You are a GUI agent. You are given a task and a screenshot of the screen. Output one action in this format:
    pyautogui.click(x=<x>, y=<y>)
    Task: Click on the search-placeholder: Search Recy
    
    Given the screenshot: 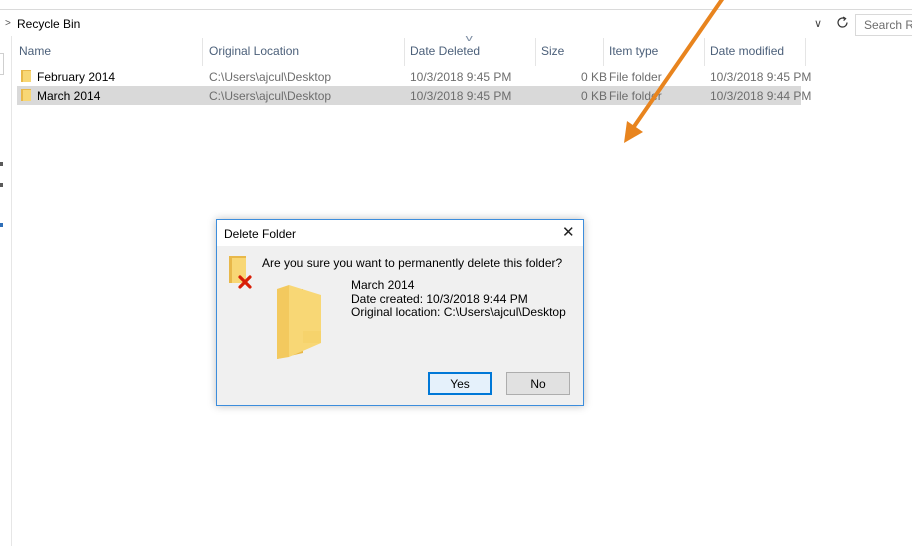 What is the action you would take?
    pyautogui.click(x=888, y=25)
    